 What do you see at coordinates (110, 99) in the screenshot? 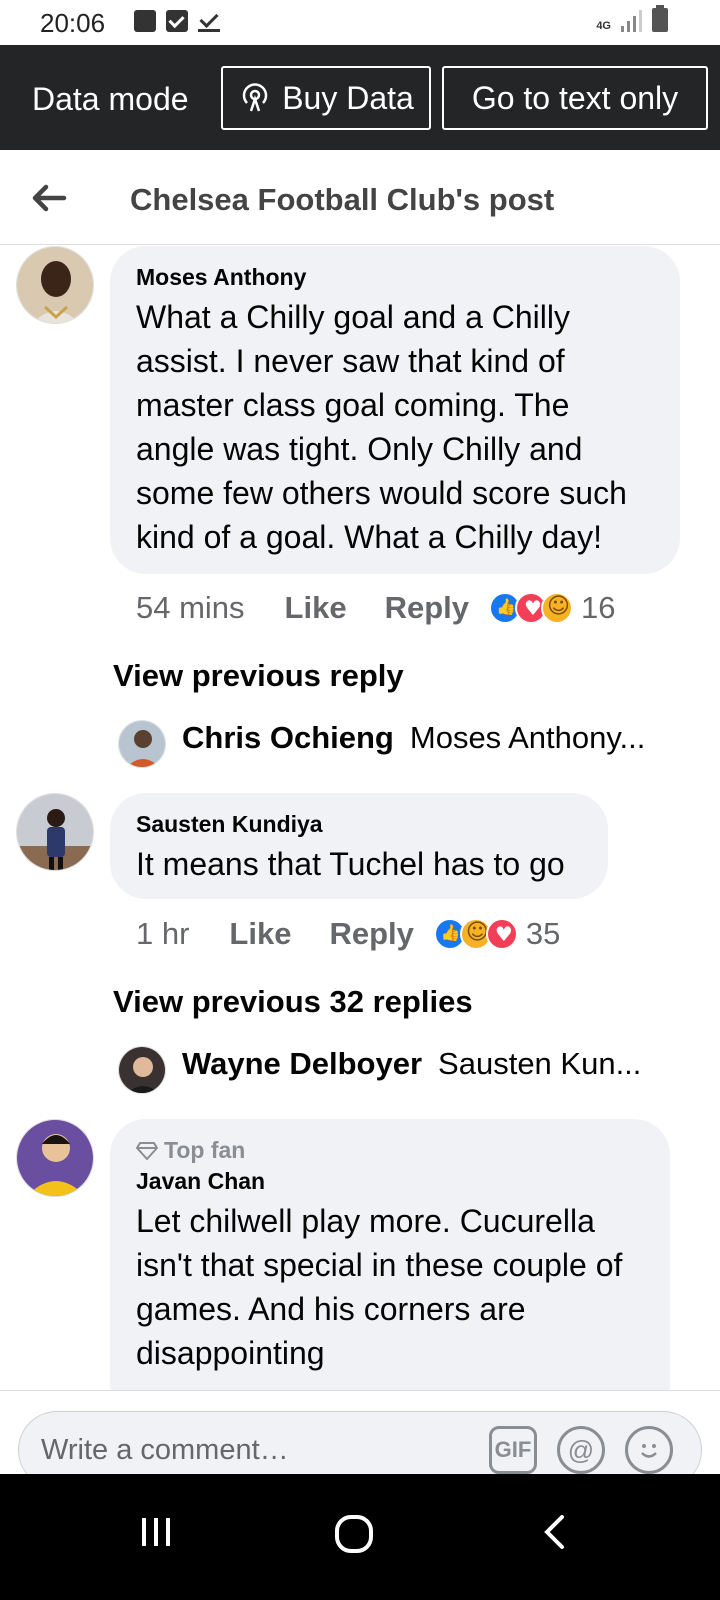
I see `data-mode-label: Data mode` at bounding box center [110, 99].